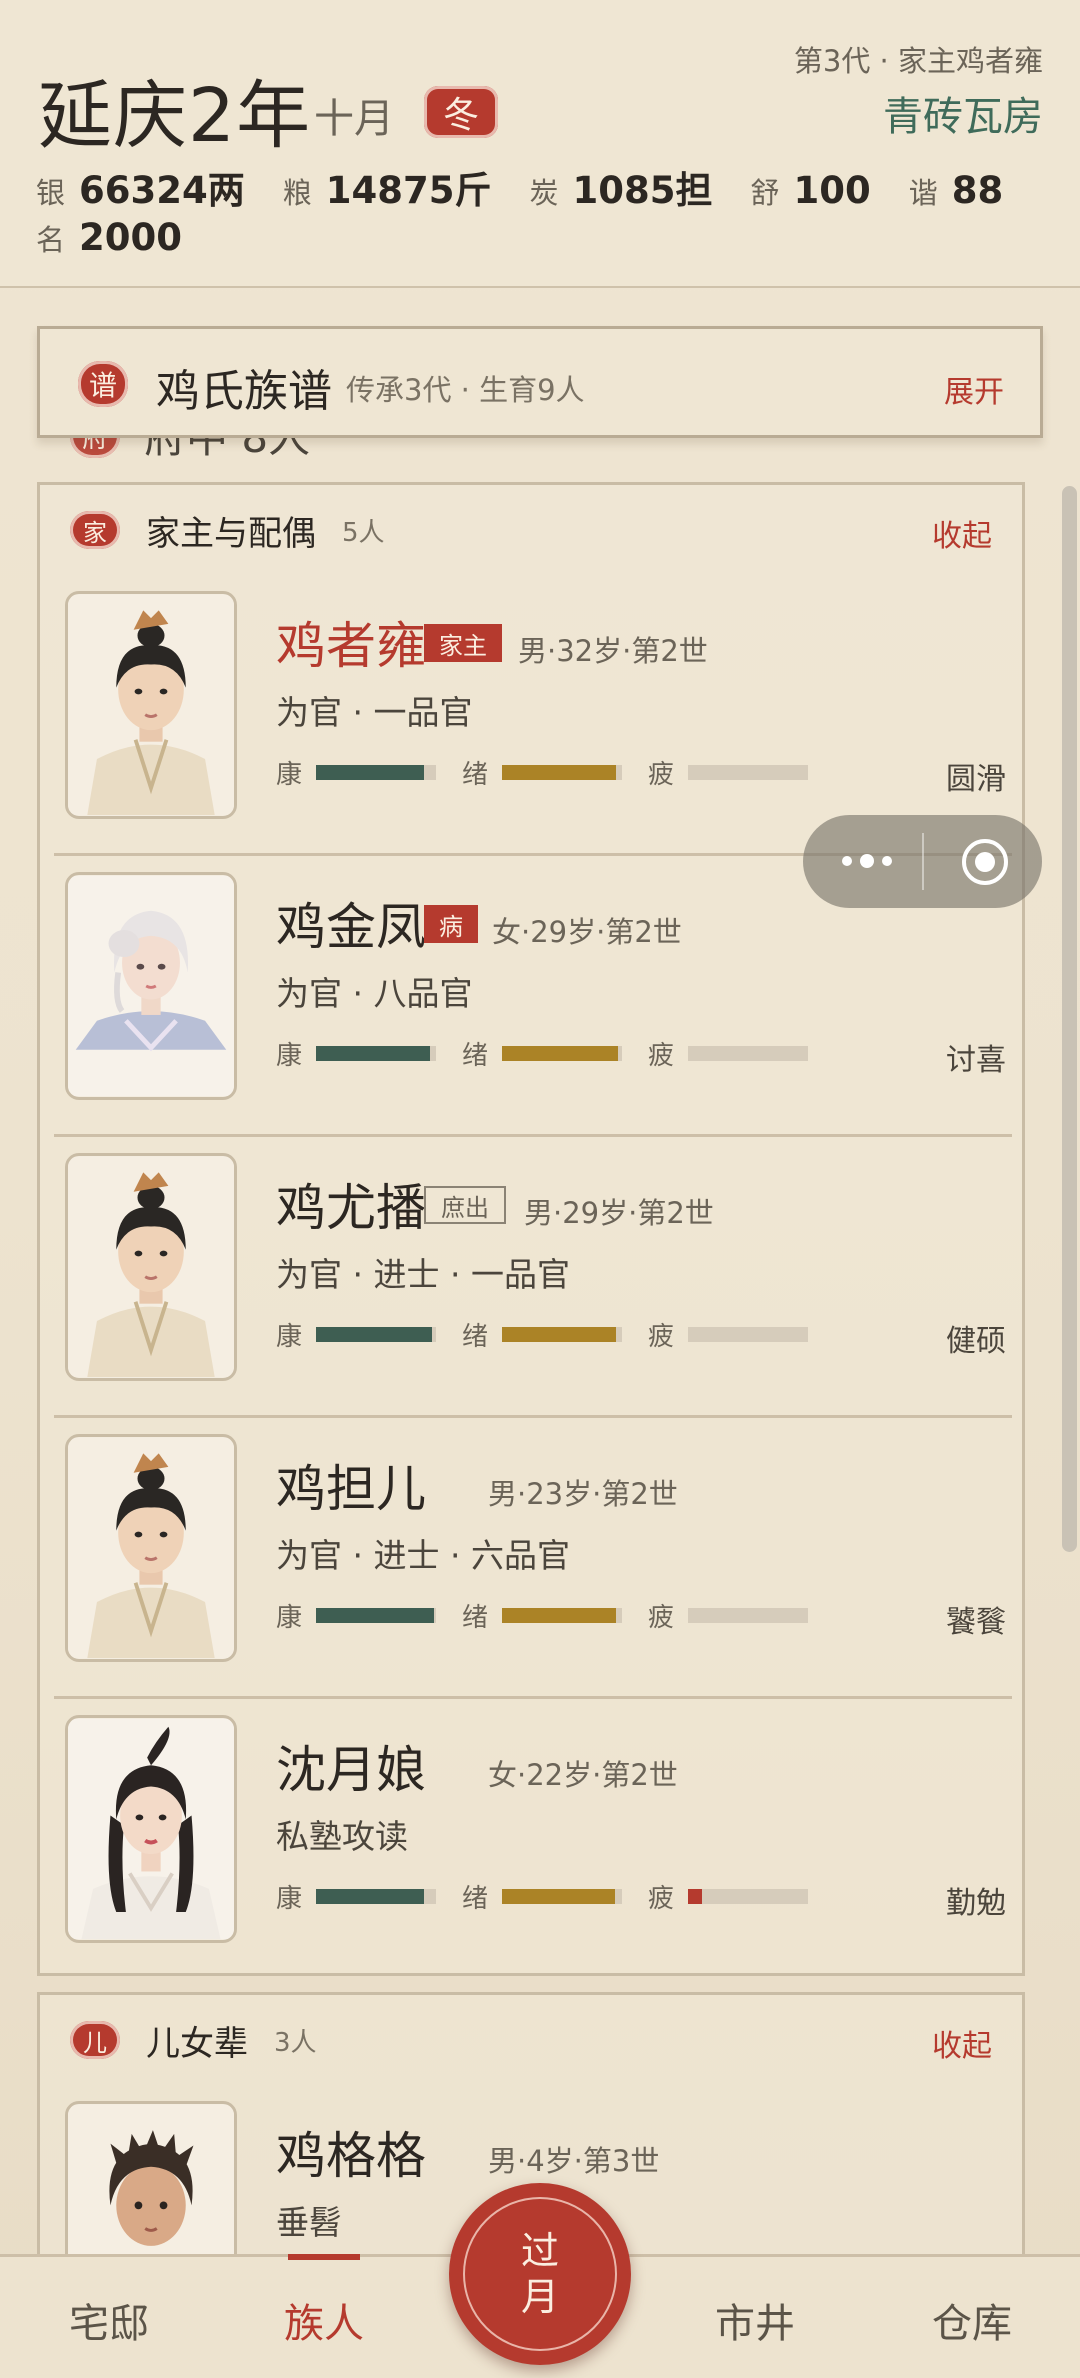 The height and width of the screenshot is (2378, 1080). Describe the element at coordinates (974, 389) in the screenshot. I see `genealogy-expand-button: 展开` at that location.